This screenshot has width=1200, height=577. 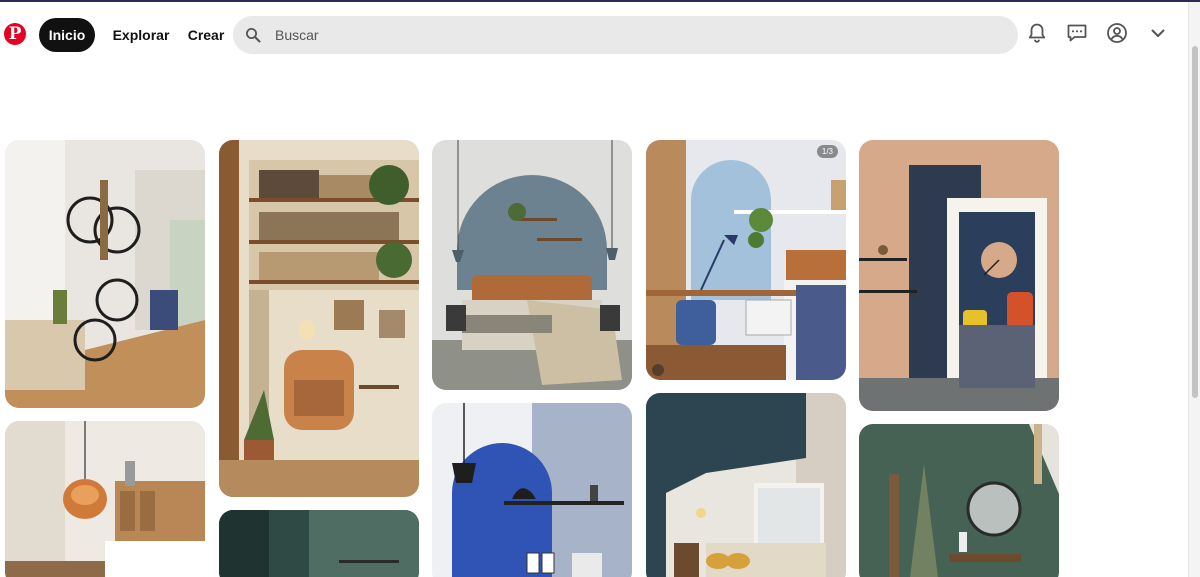 I want to click on pin-green-wall-pin, so click(x=319, y=543).